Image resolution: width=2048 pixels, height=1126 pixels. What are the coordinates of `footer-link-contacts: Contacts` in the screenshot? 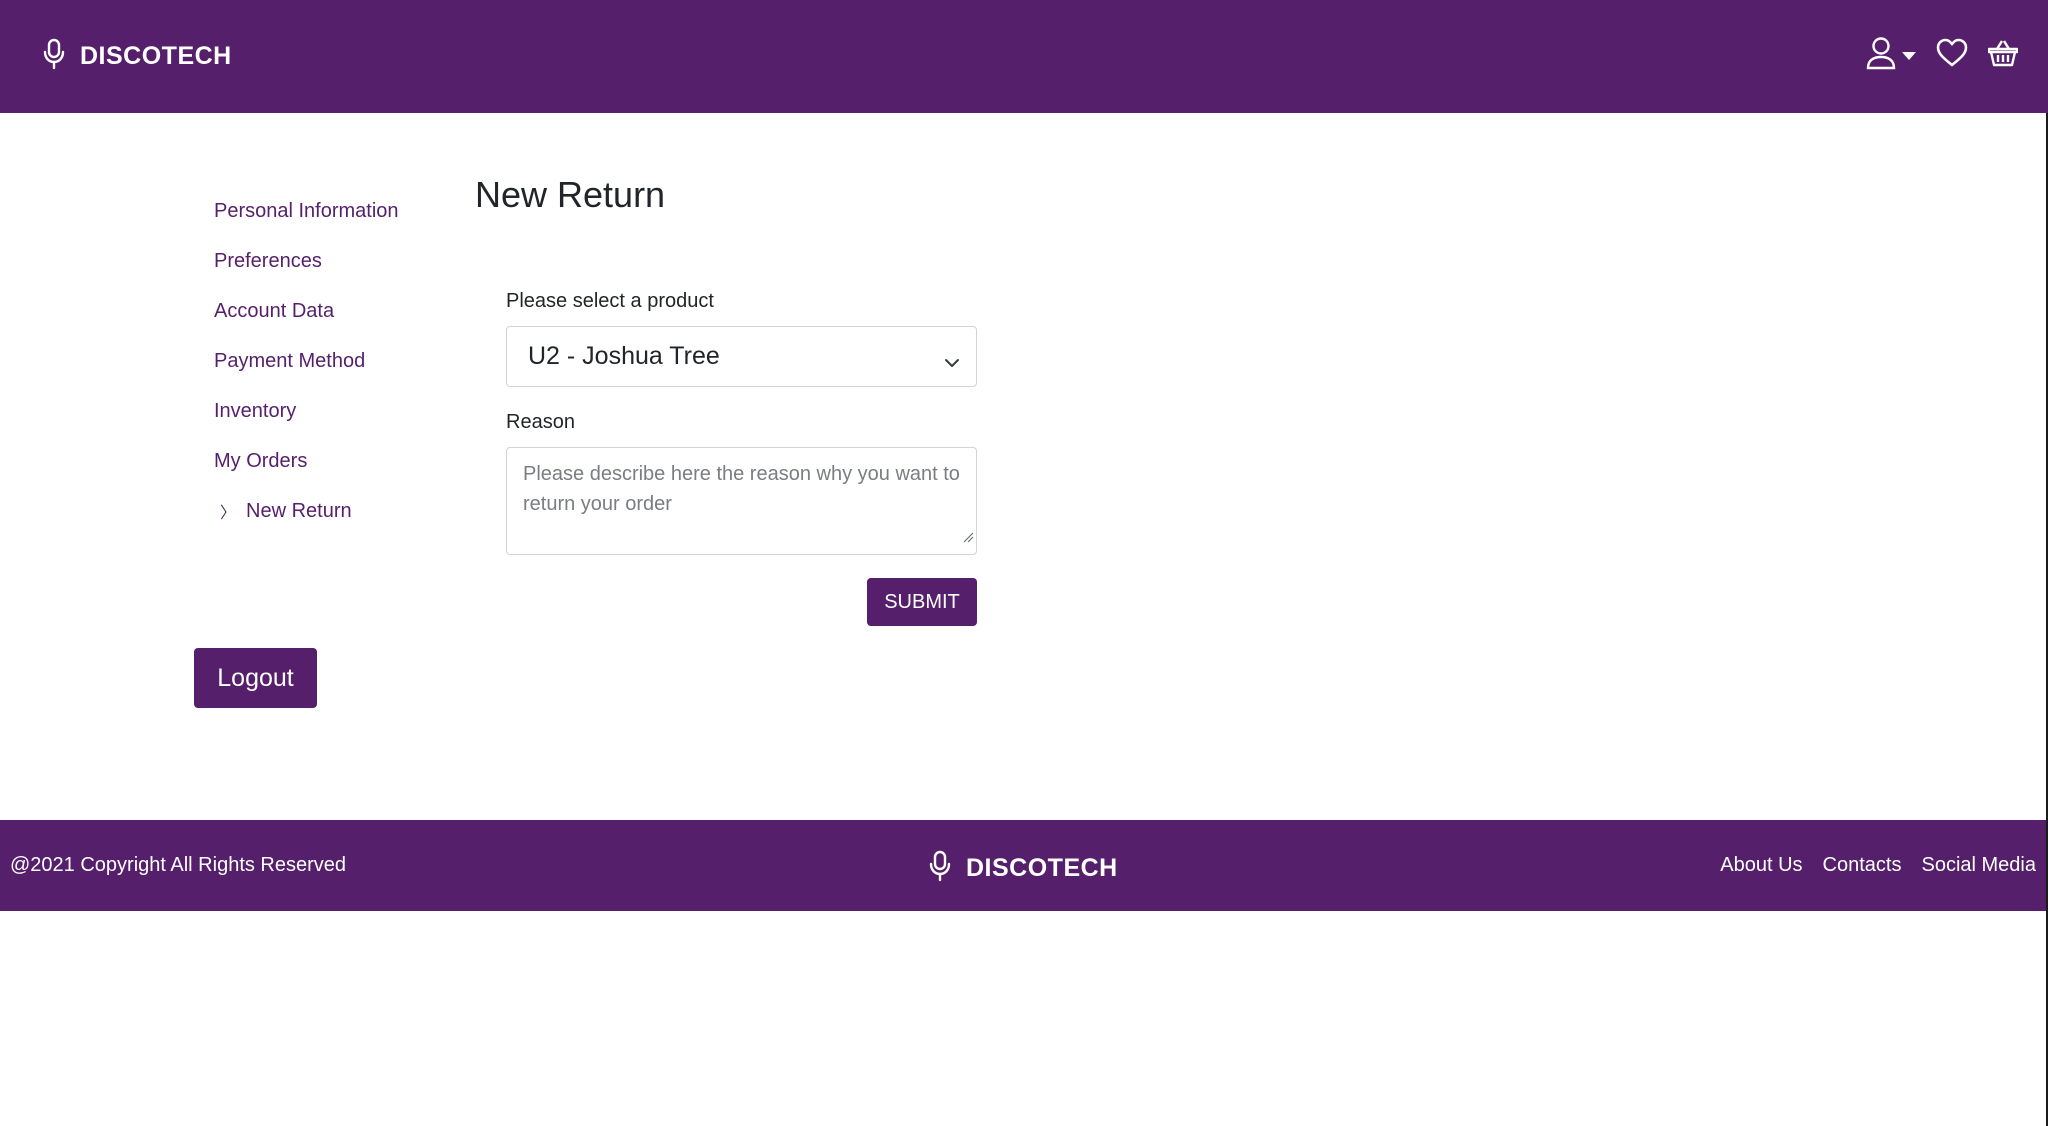 It's located at (1862, 865).